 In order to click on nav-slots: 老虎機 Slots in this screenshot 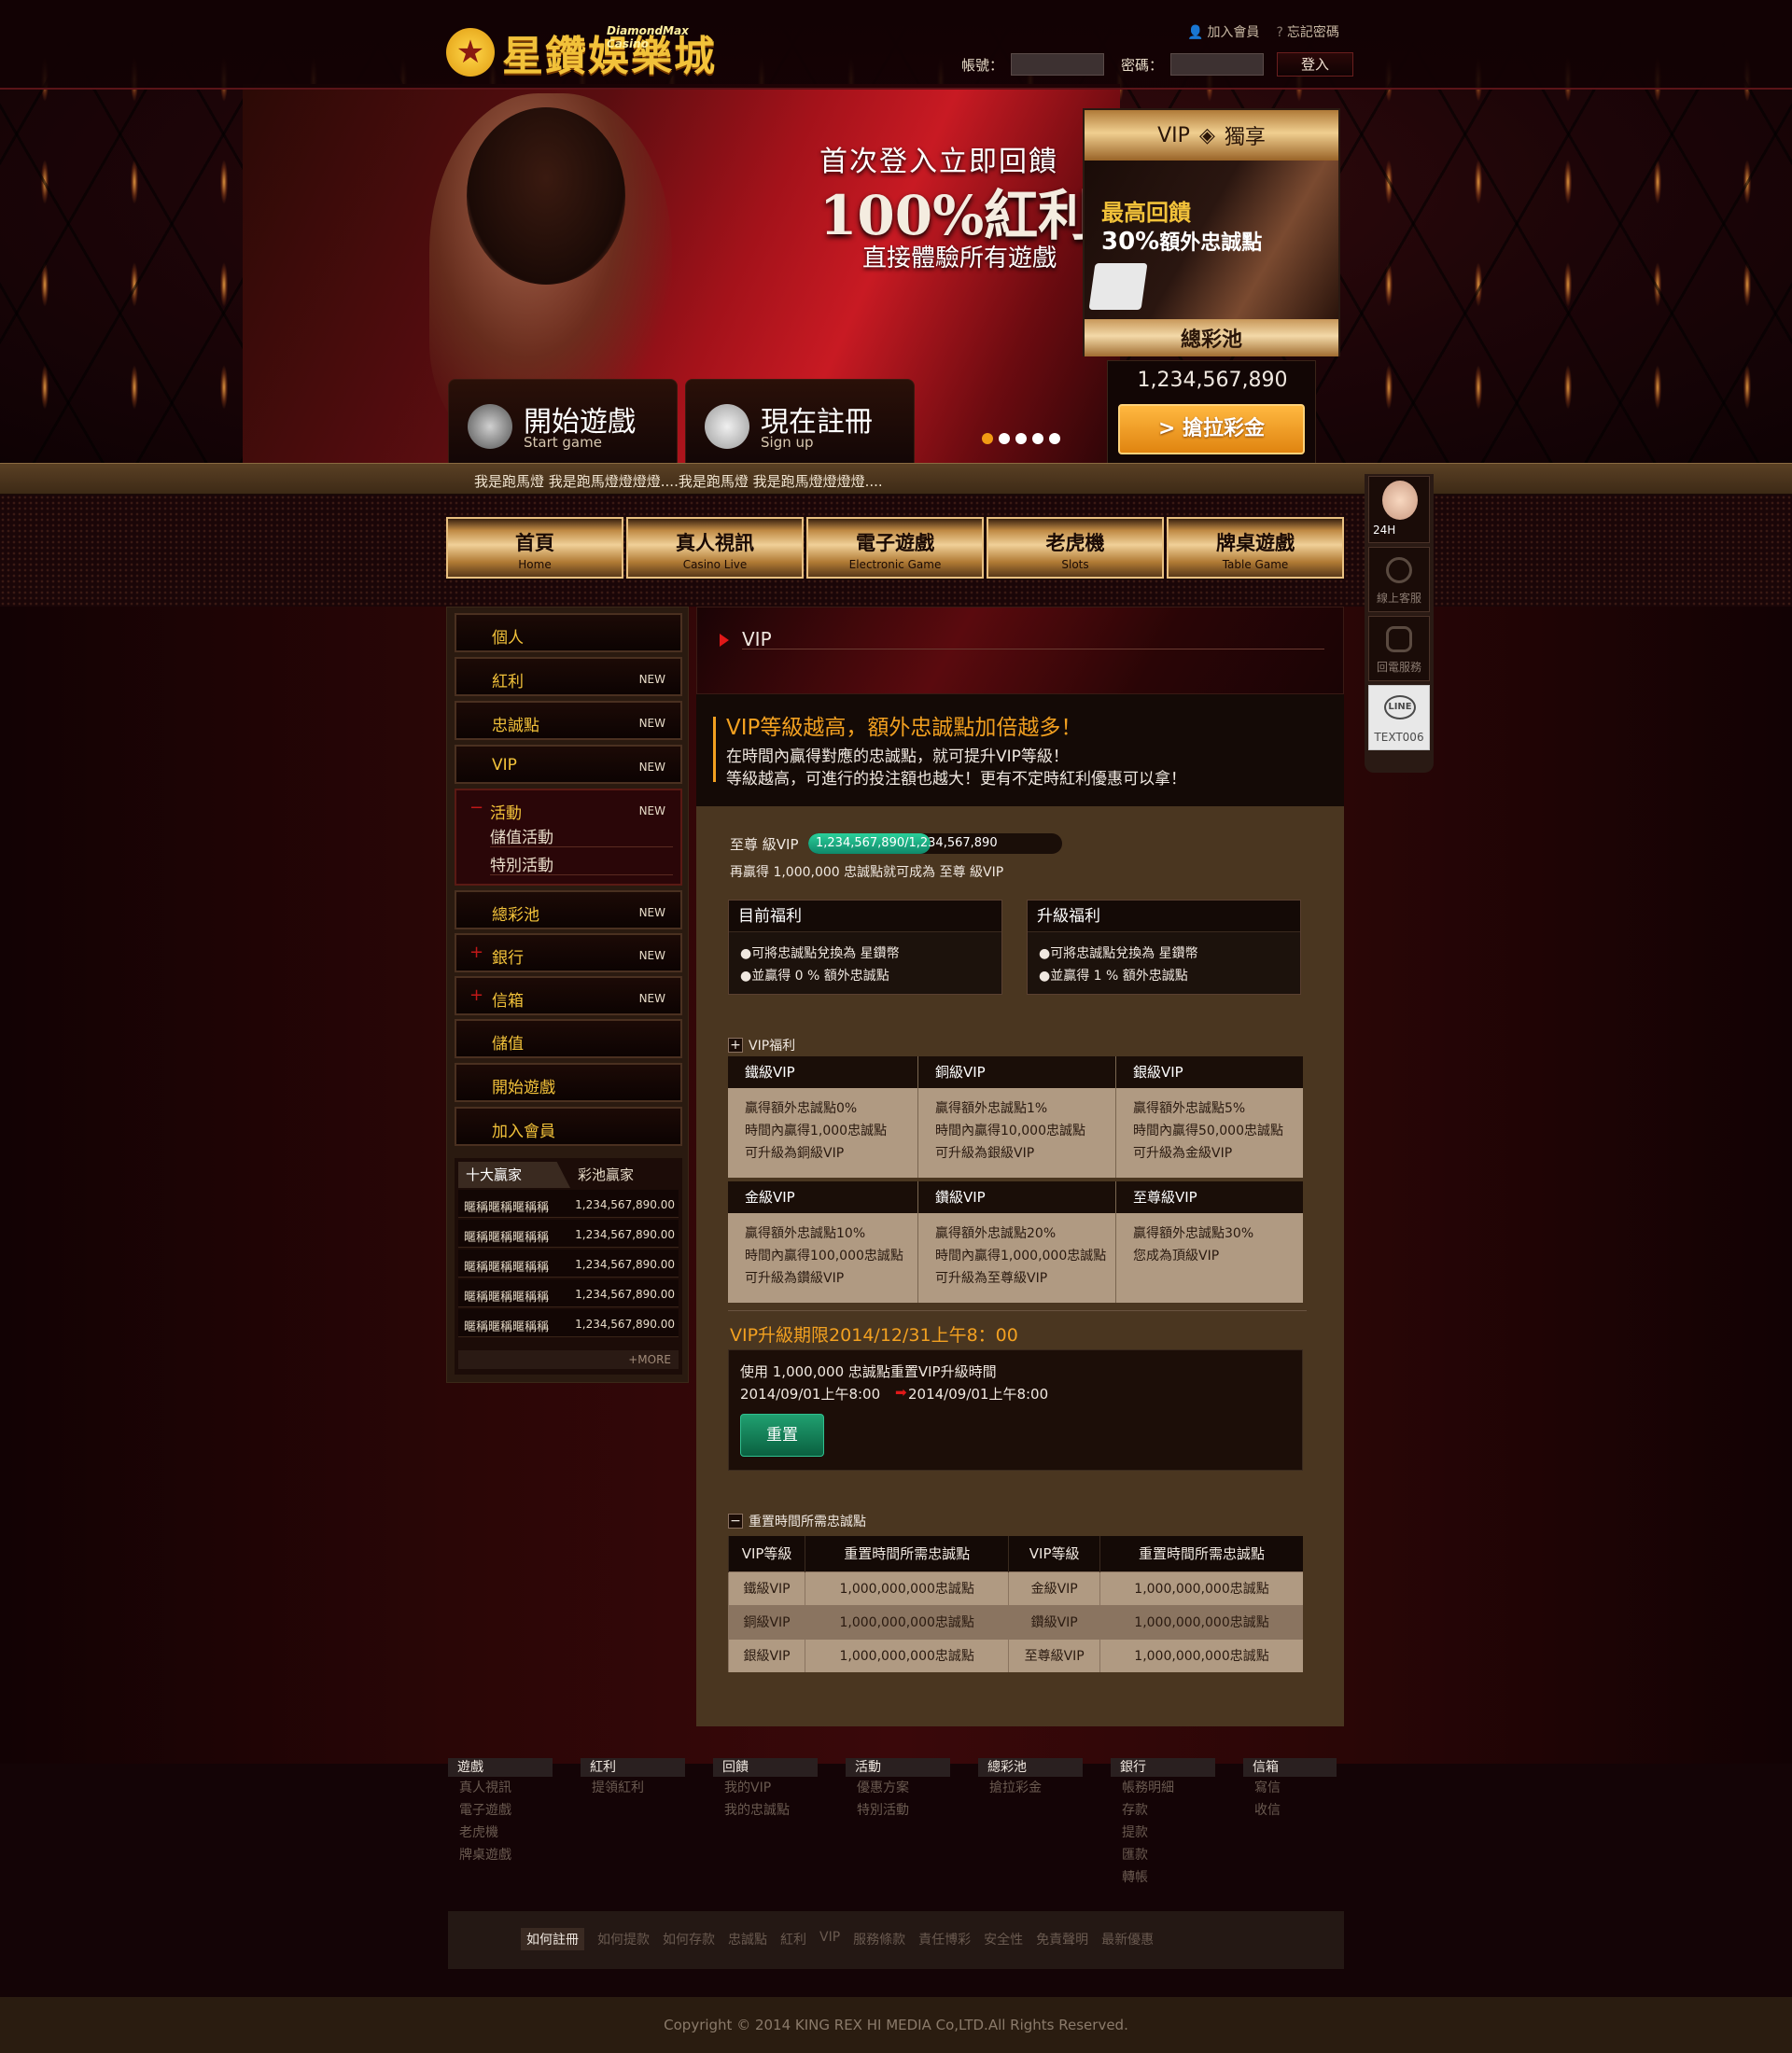, I will do `click(1075, 548)`.